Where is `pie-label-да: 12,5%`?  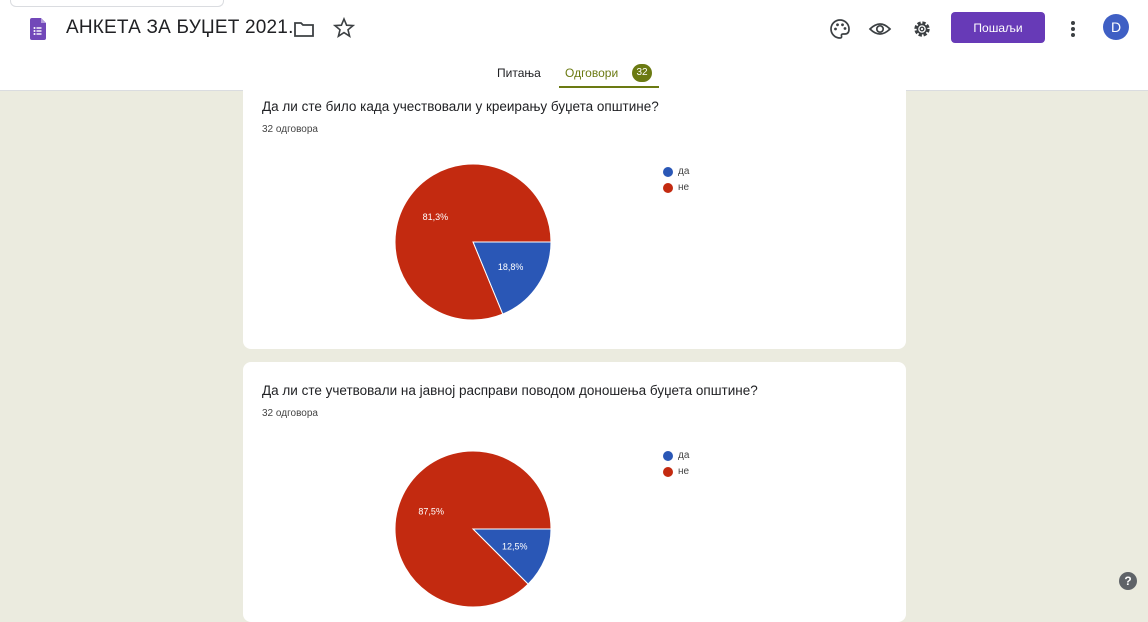 pie-label-да: 12,5% is located at coordinates (515, 546).